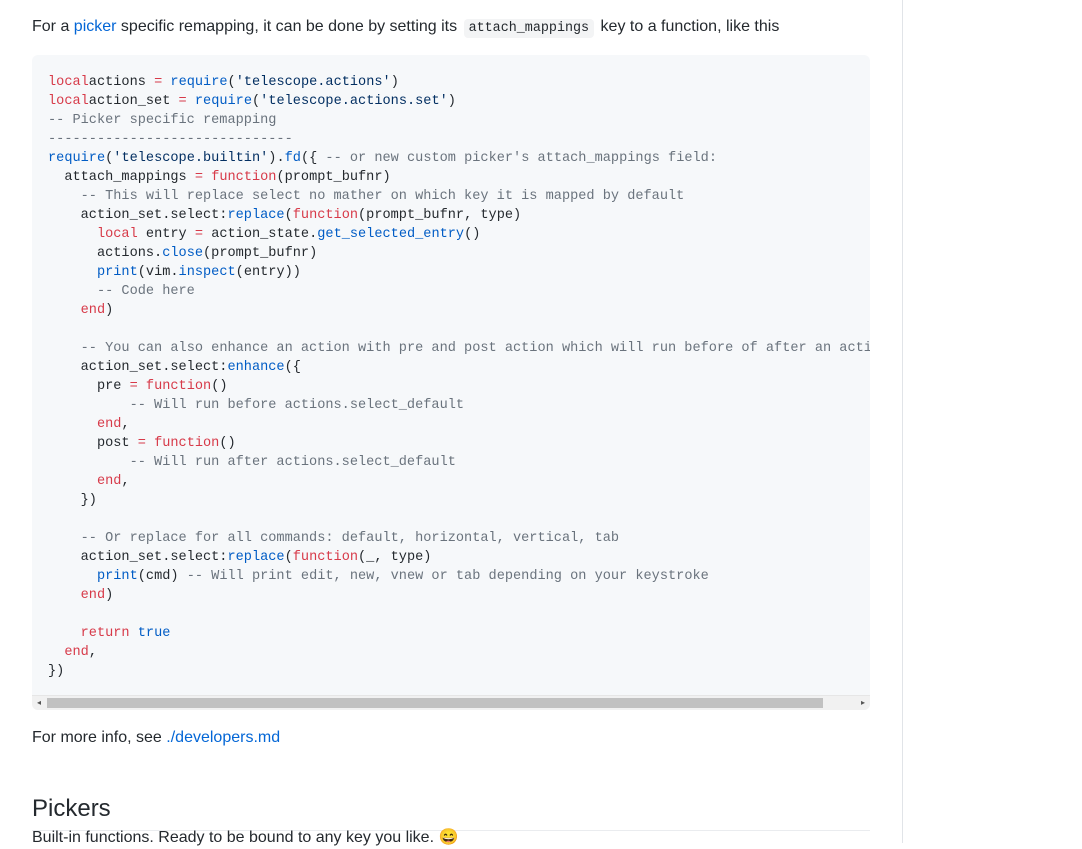  What do you see at coordinates (219, 386) in the screenshot?
I see `code-token: ()` at bounding box center [219, 386].